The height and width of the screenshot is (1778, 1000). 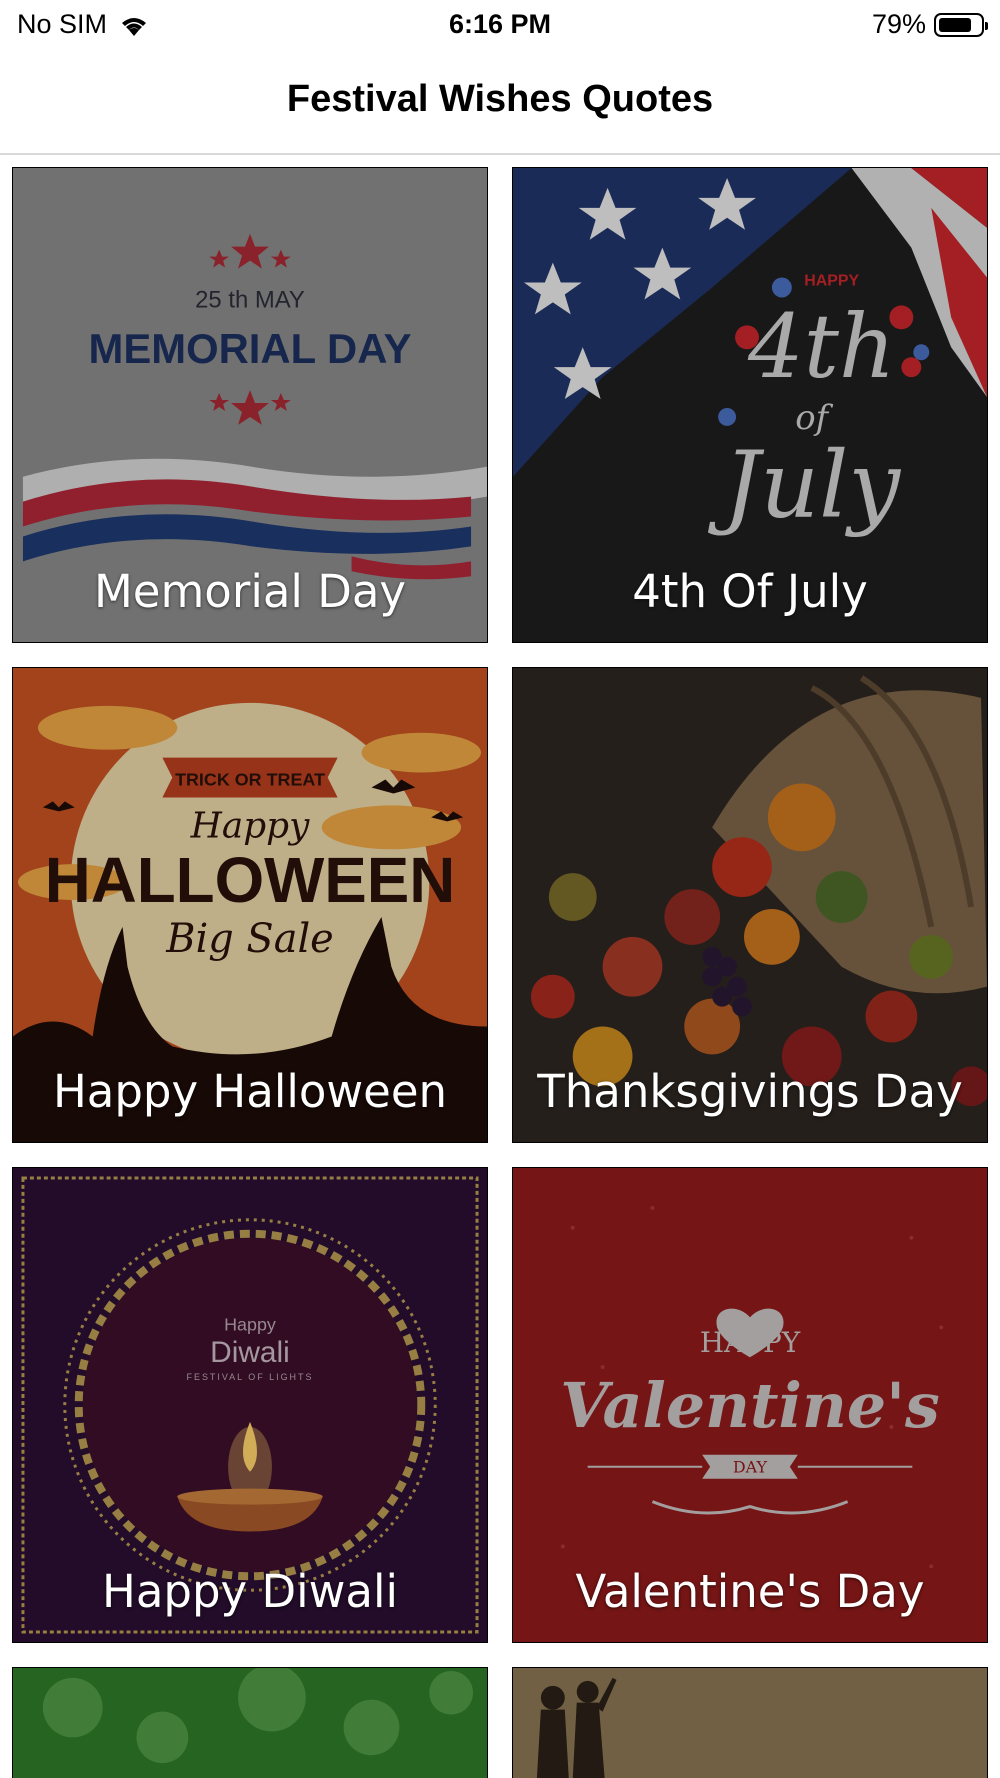 I want to click on card-valentines-day: HAPPY Valentine's DAY Valentine's Day, so click(x=750, y=1405).